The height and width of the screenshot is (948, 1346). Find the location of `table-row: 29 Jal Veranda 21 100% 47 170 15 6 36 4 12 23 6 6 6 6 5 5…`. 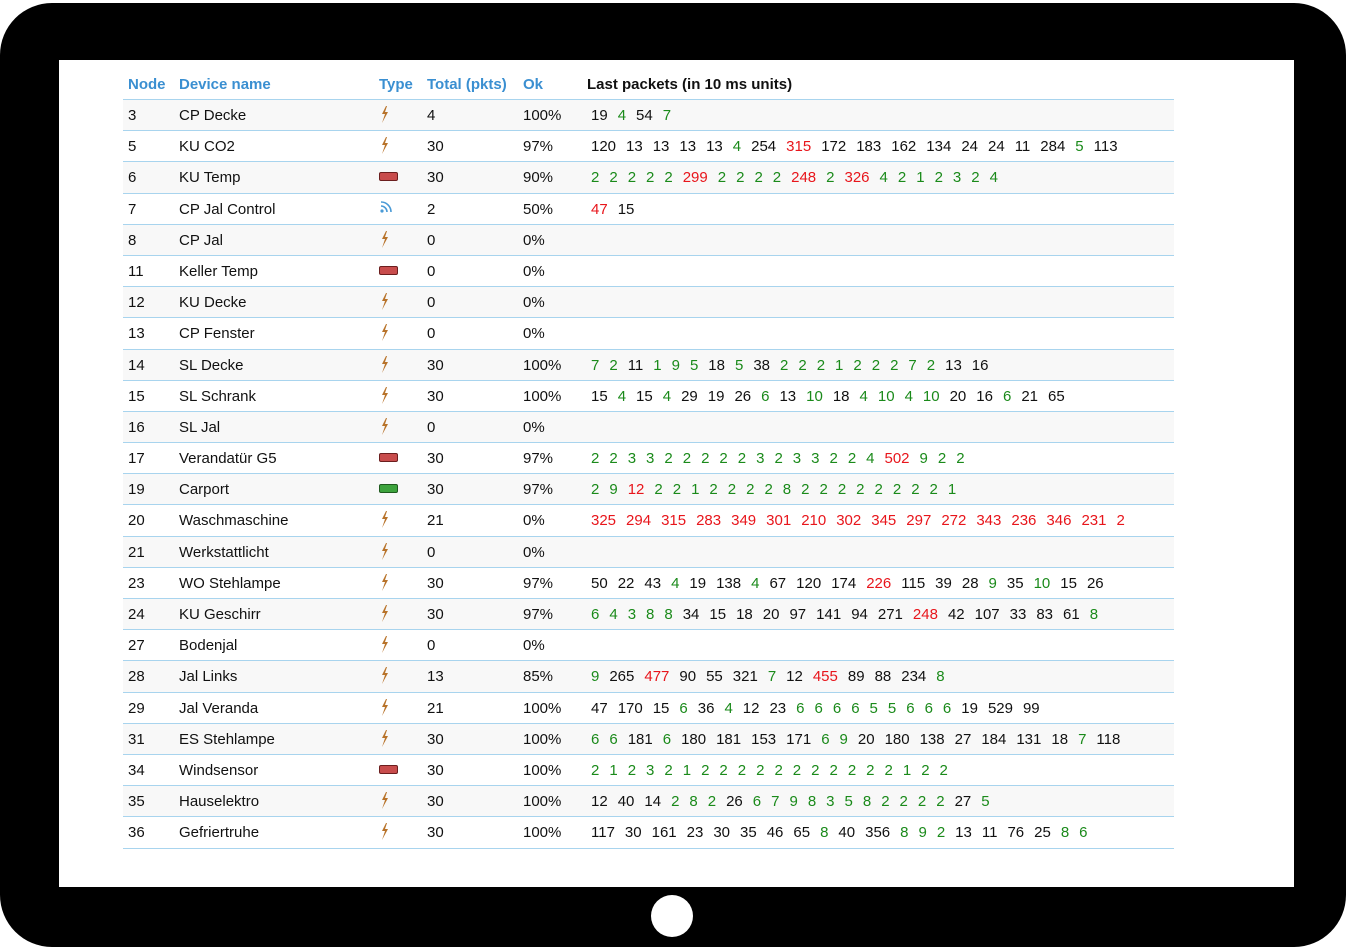

table-row: 29 Jal Veranda 21 100% 47 170 15 6 36 4 12 23 6 6 6 6 5 5… is located at coordinates (648, 708).